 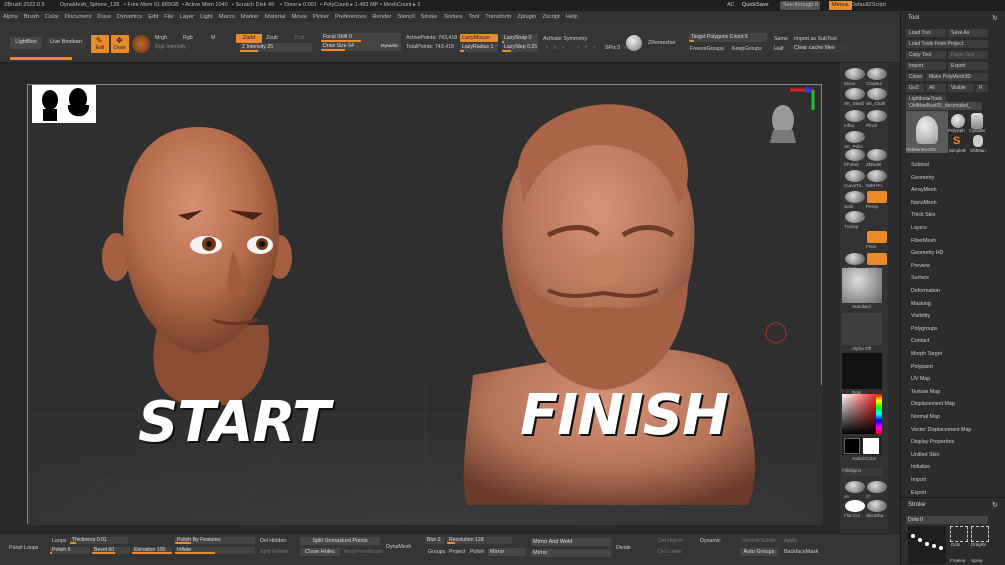 I want to click on tool-subpalette-nanomesh: NanoMesh, so click(x=924, y=203).